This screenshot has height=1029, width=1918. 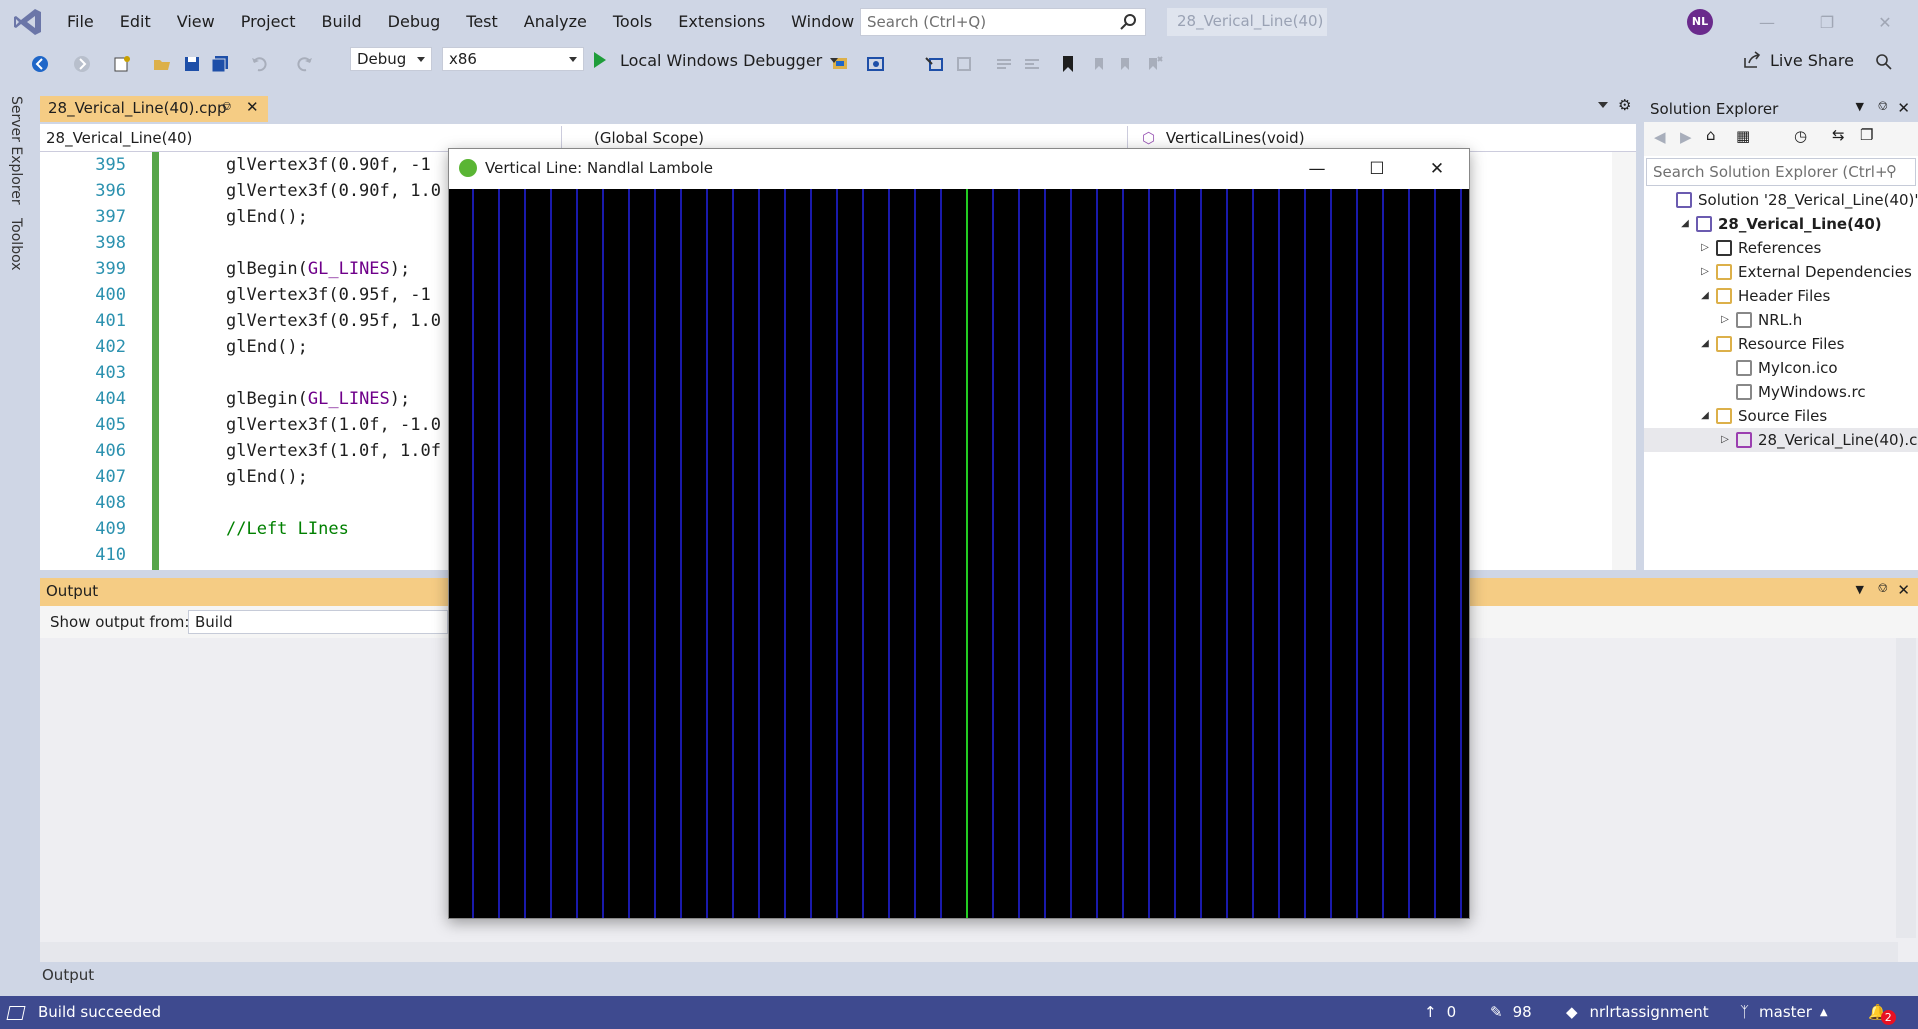 I want to click on change-tracking-bar, so click(x=155, y=361).